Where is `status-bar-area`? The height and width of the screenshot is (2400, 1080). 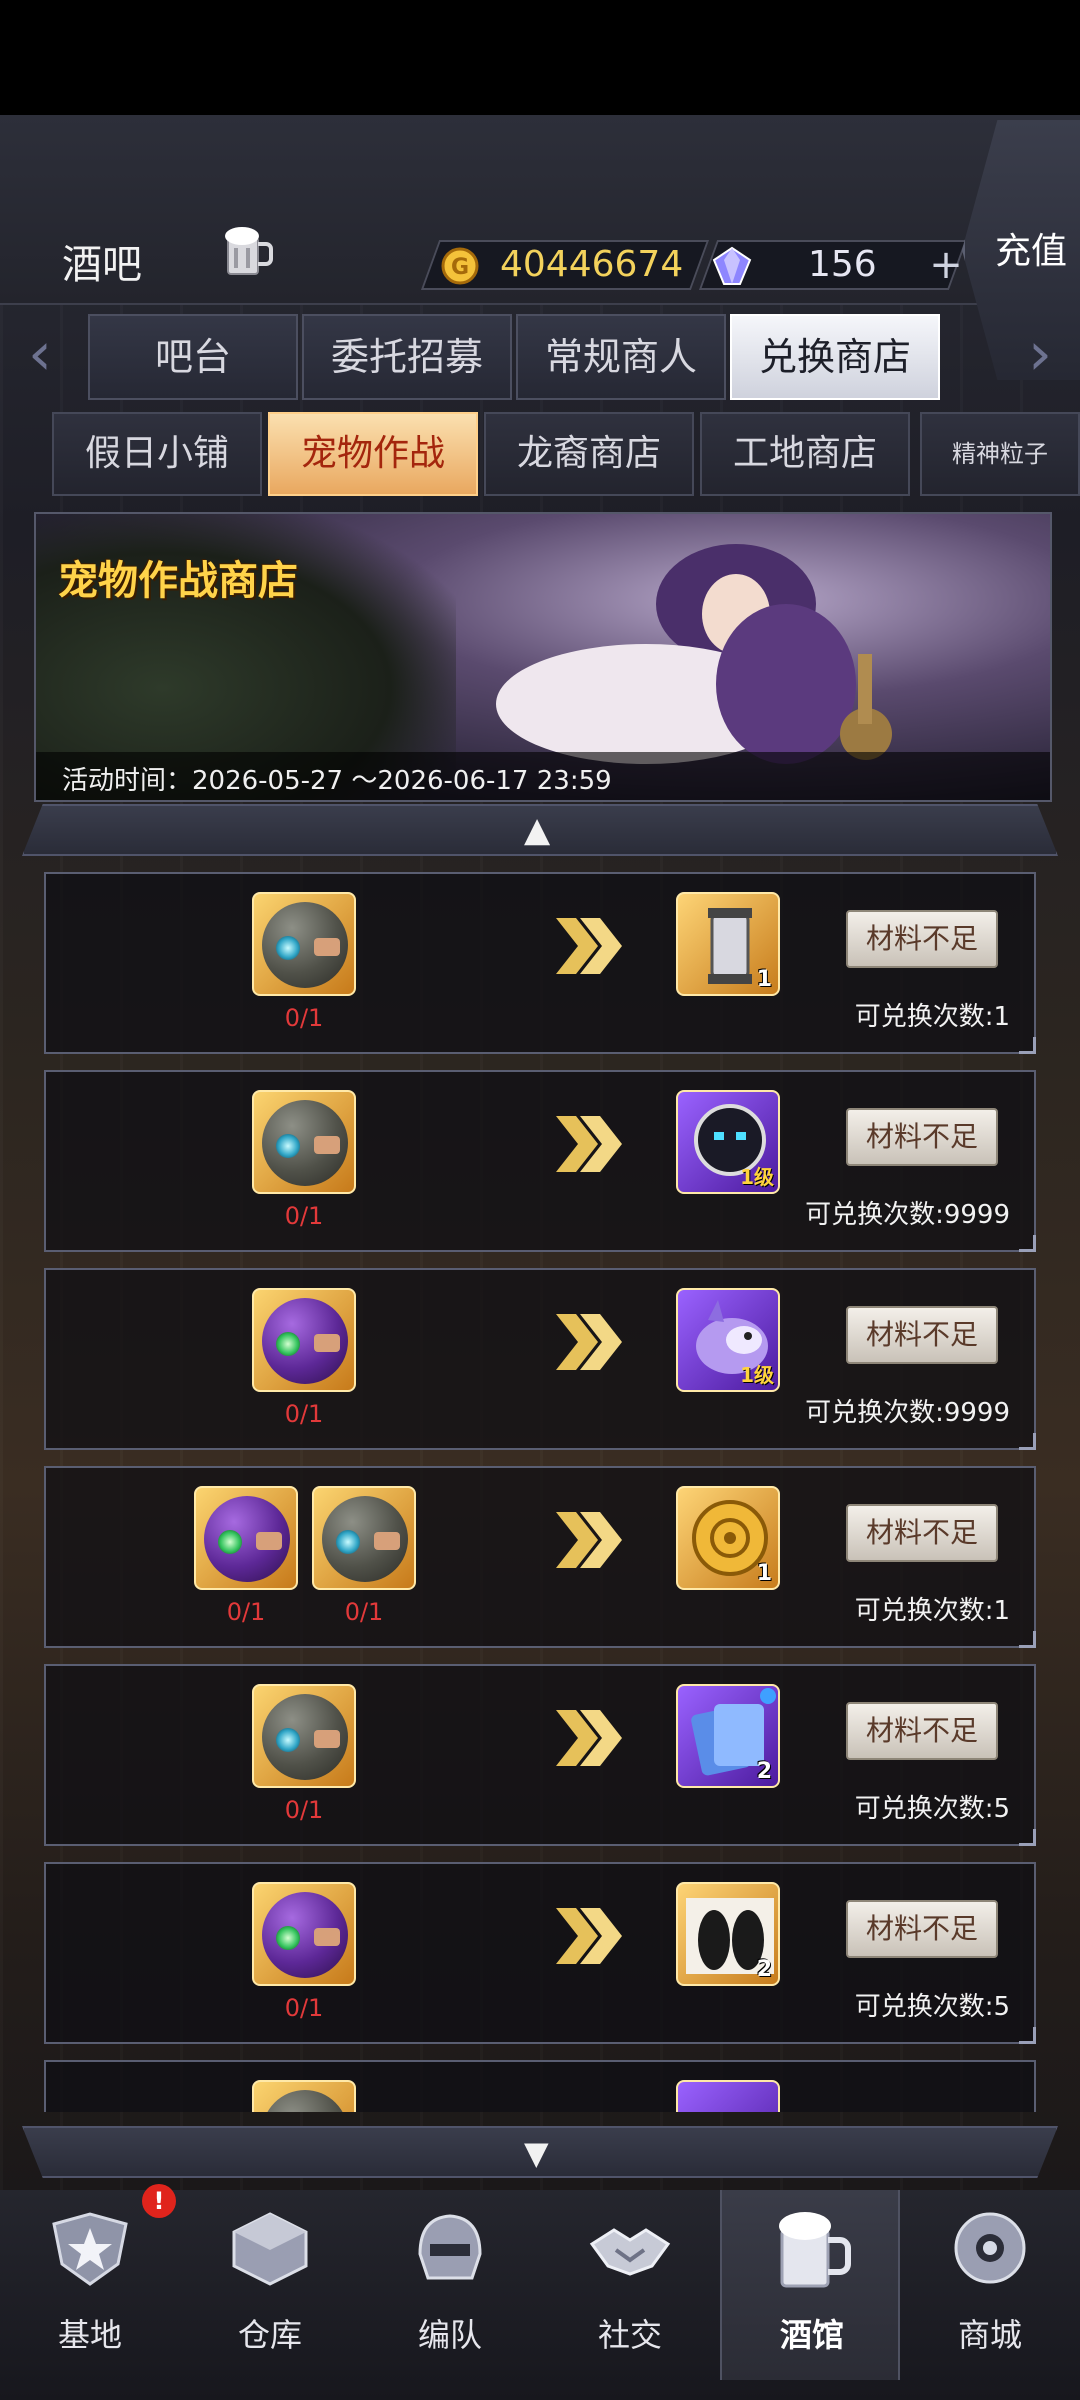 status-bar-area is located at coordinates (540, 57).